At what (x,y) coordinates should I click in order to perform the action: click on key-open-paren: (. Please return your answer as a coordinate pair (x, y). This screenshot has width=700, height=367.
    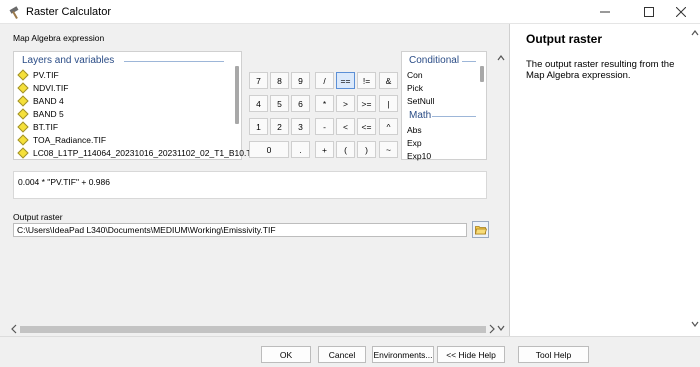
    Looking at the image, I should click on (345, 149).